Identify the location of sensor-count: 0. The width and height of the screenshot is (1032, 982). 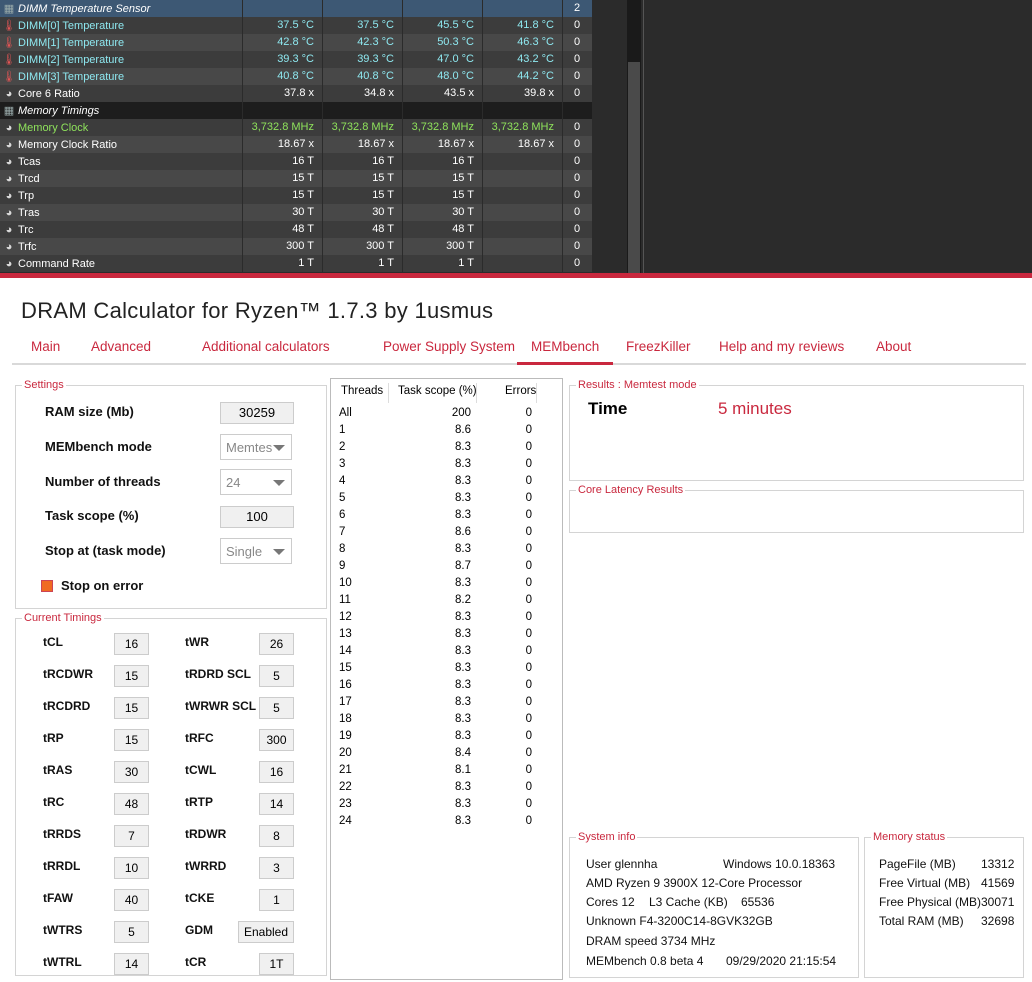
(576, 229).